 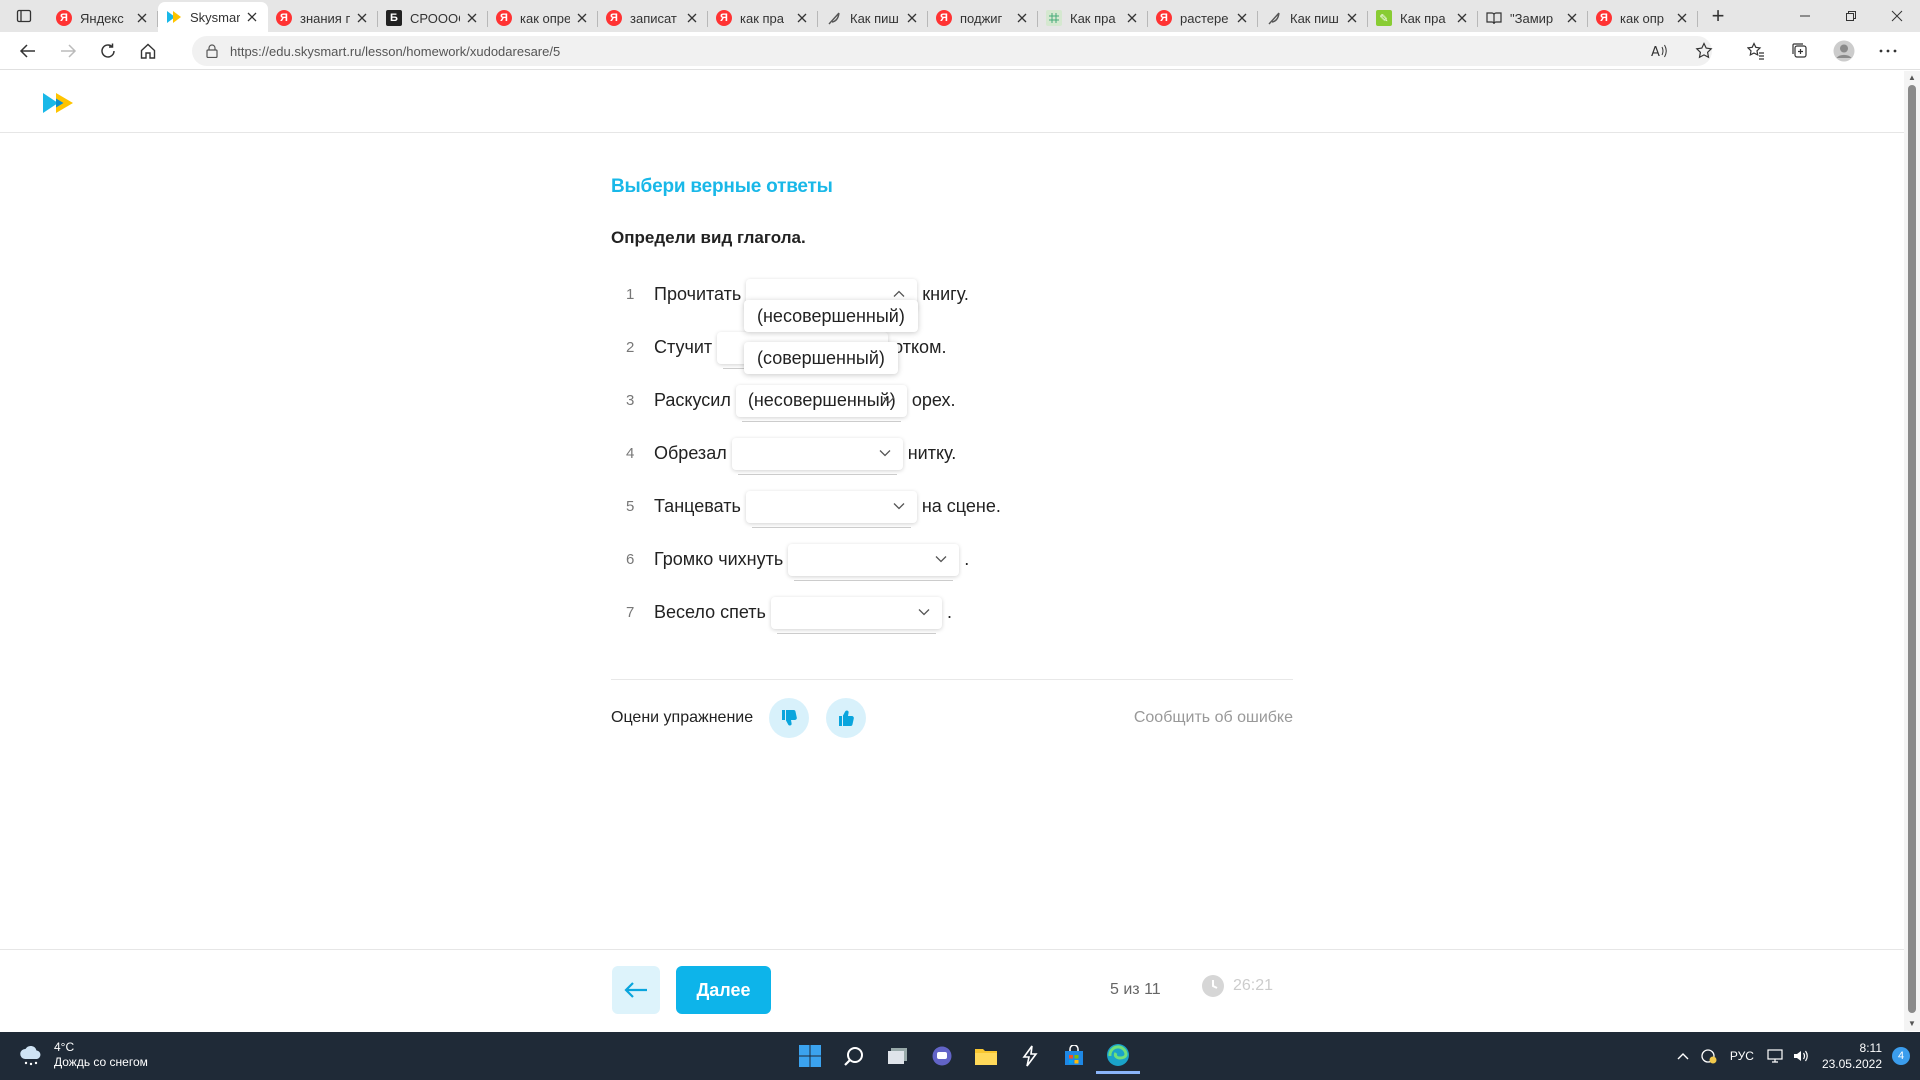 I want to click on skysmart-logo-icon, so click(x=58, y=103).